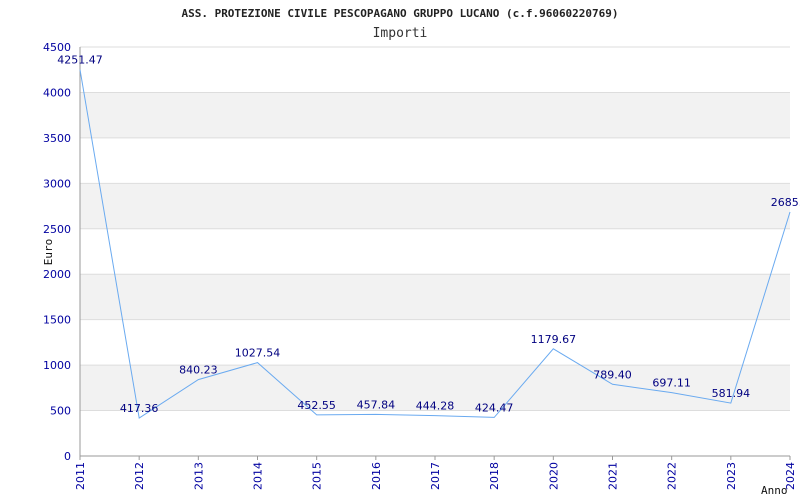 This screenshot has height=500, width=800. I want to click on data-label: 697.11, so click(671, 383).